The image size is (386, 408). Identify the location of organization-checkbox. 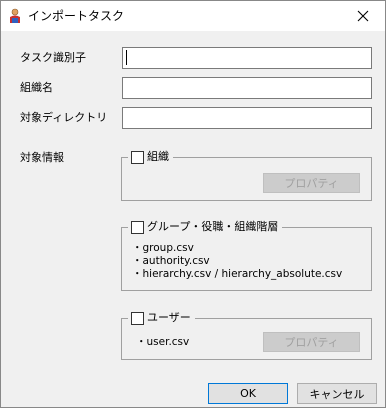
(137, 157).